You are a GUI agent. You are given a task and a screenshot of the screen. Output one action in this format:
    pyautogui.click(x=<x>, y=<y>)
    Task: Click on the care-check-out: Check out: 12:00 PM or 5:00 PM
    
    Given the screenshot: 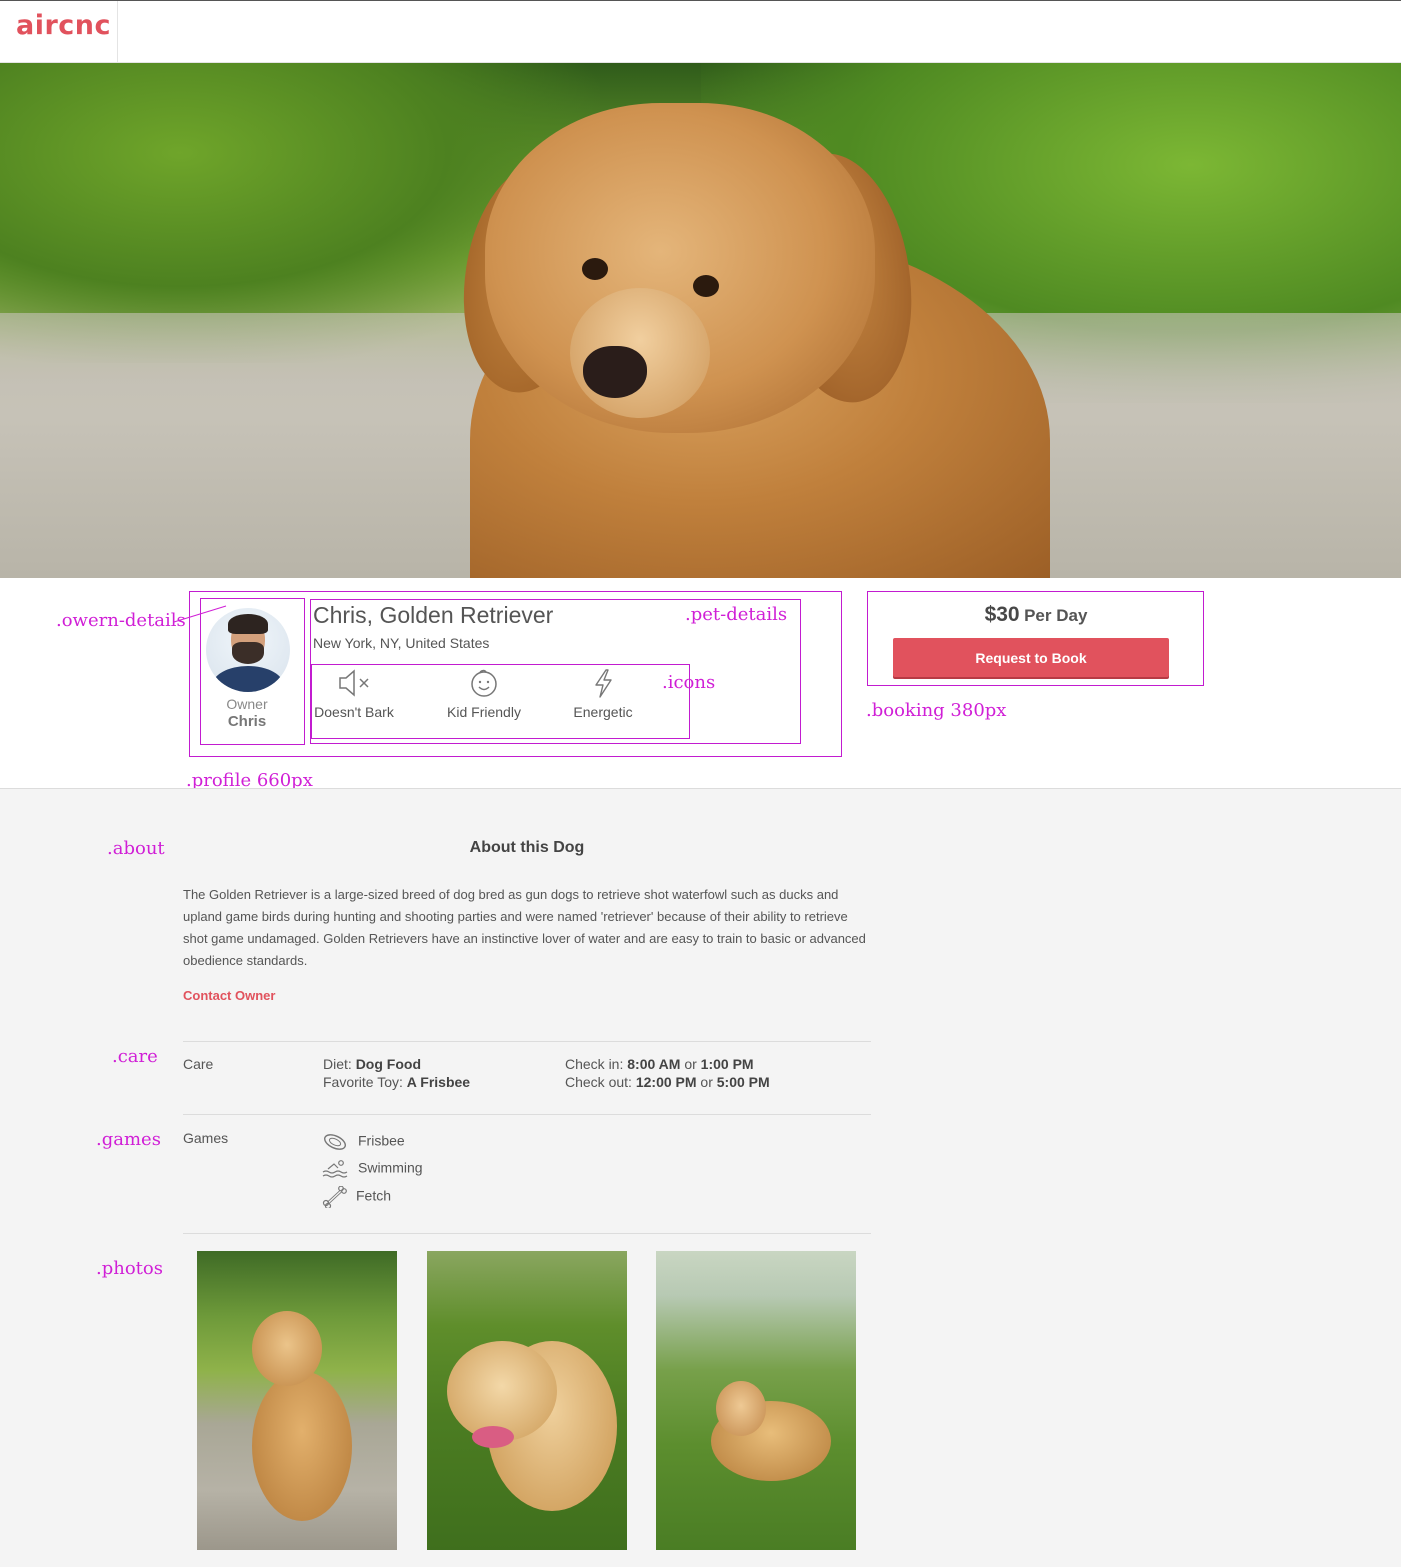 What is the action you would take?
    pyautogui.click(x=667, y=1082)
    